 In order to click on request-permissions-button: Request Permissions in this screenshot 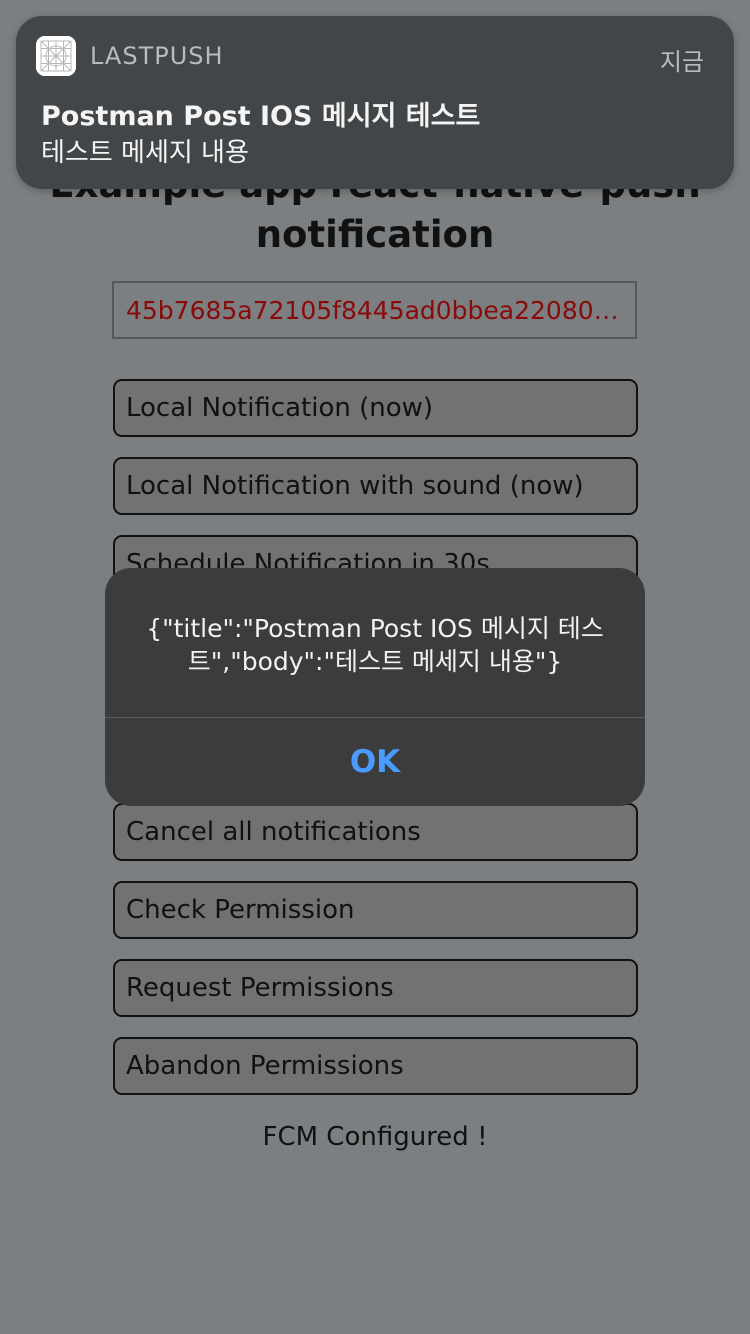, I will do `click(375, 988)`.